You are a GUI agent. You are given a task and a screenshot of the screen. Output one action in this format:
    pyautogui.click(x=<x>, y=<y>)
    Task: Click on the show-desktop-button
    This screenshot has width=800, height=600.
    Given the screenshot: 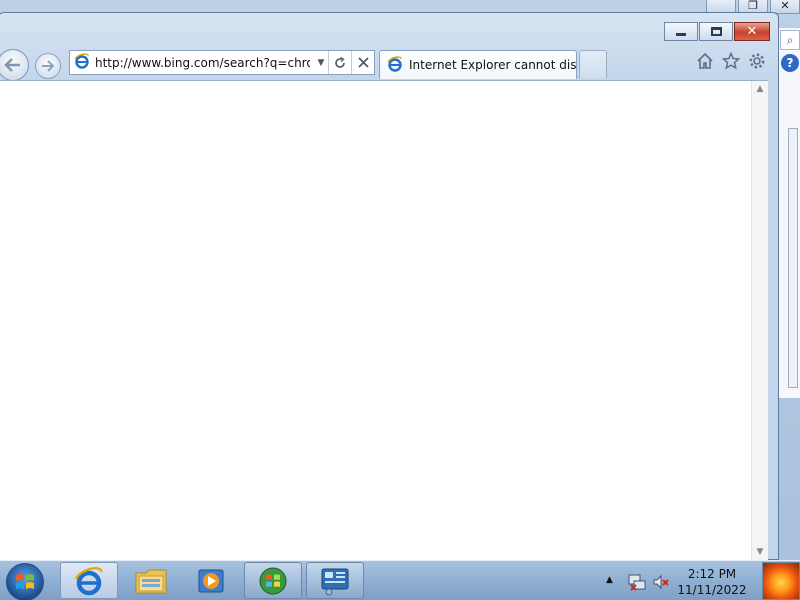 What is the action you would take?
    pyautogui.click(x=781, y=581)
    